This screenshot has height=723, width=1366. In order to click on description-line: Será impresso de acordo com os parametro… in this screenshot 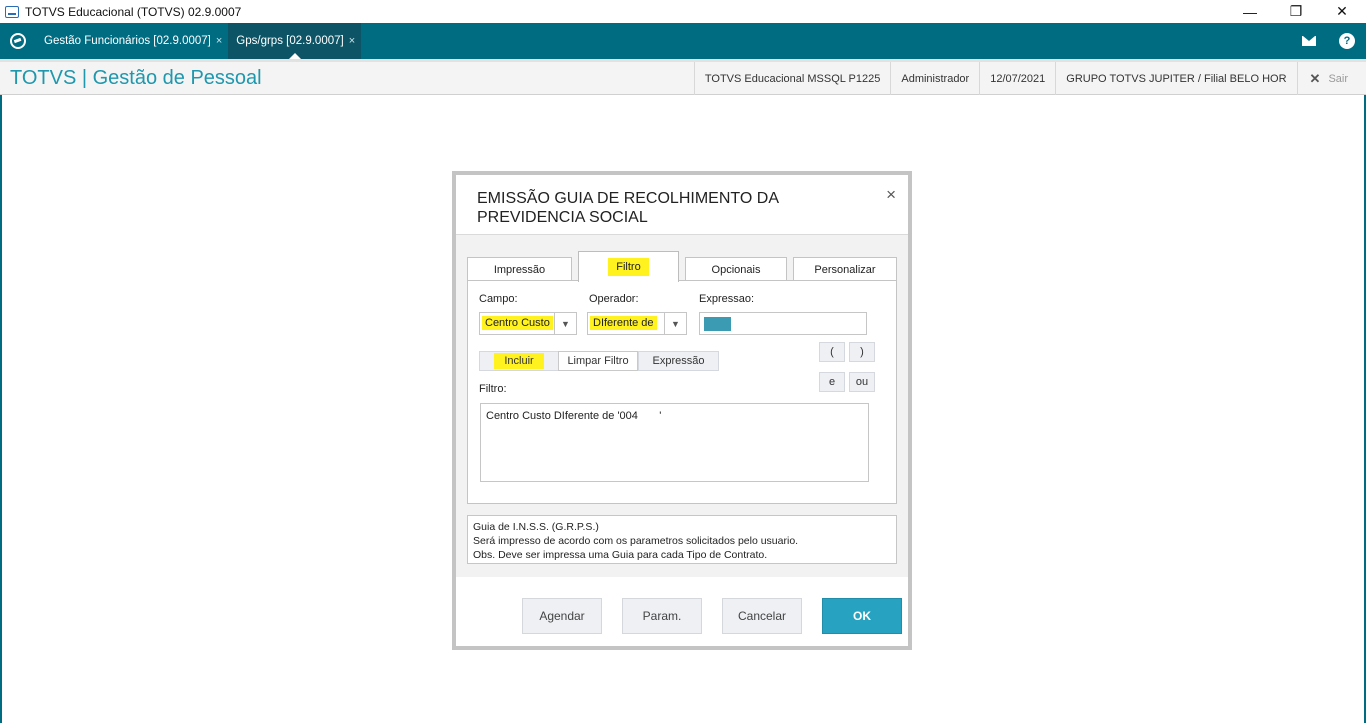, I will do `click(636, 541)`.